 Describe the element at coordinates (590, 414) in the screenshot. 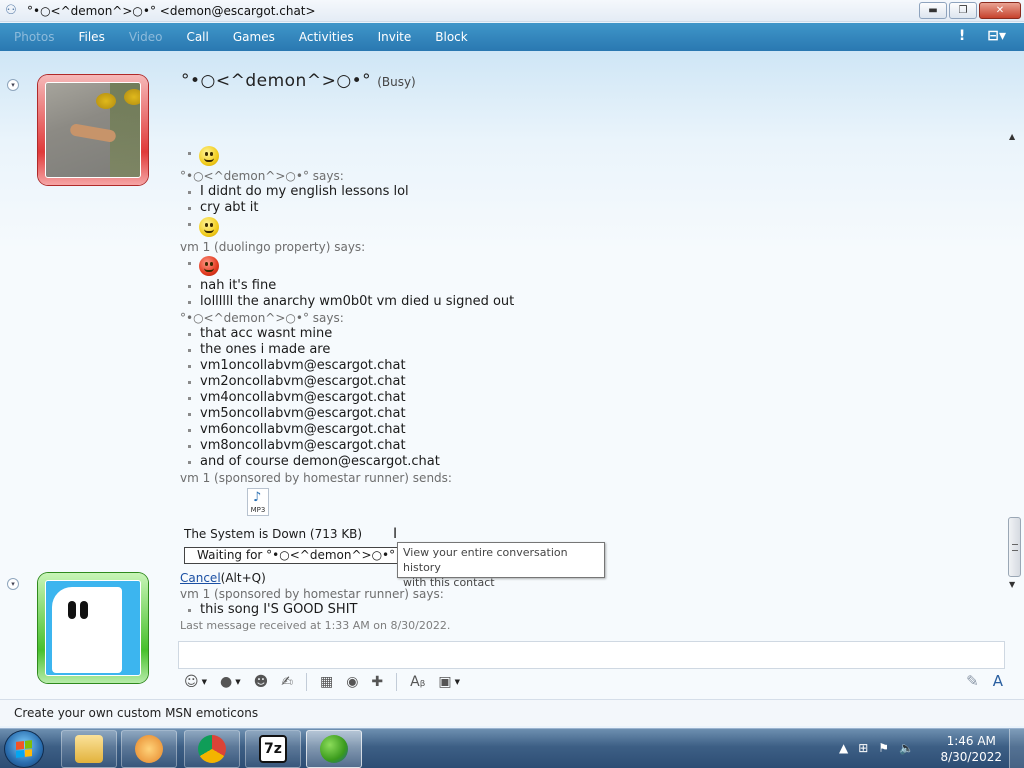

I see `message-line: vm5oncollabvm@escargot.chat` at that location.